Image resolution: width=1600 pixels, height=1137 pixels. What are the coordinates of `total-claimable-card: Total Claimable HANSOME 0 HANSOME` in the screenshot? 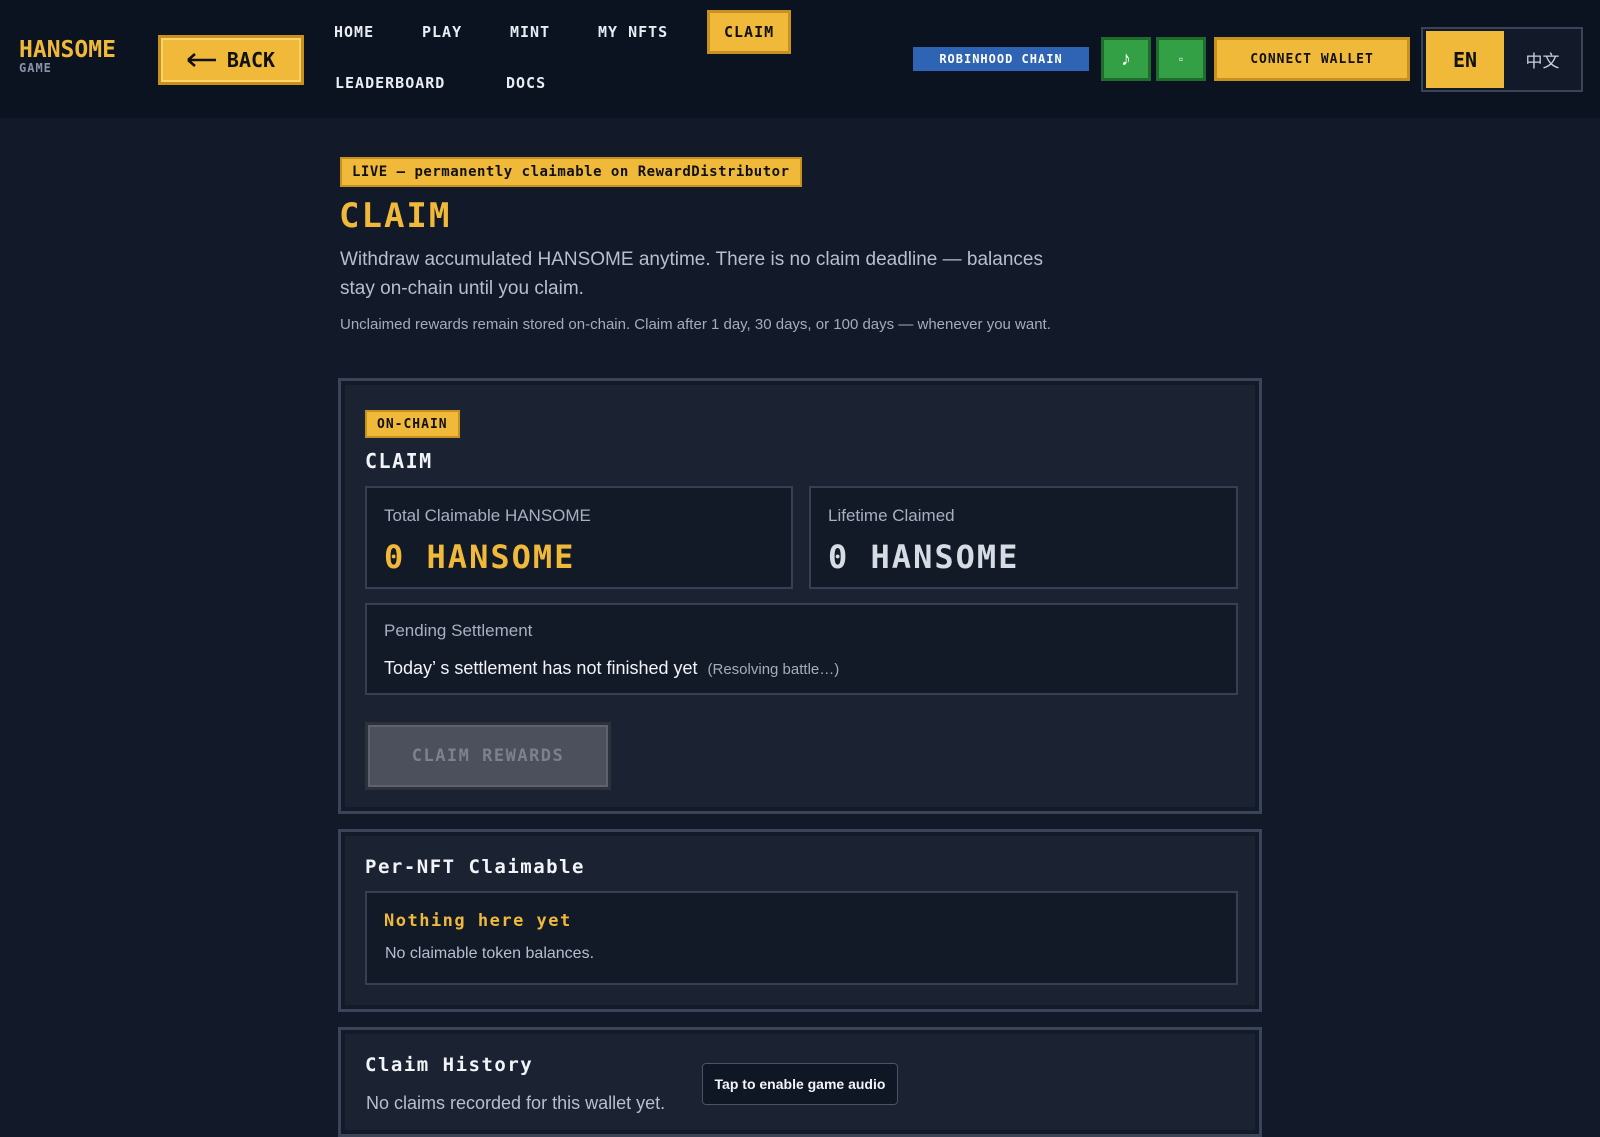 It's located at (579, 537).